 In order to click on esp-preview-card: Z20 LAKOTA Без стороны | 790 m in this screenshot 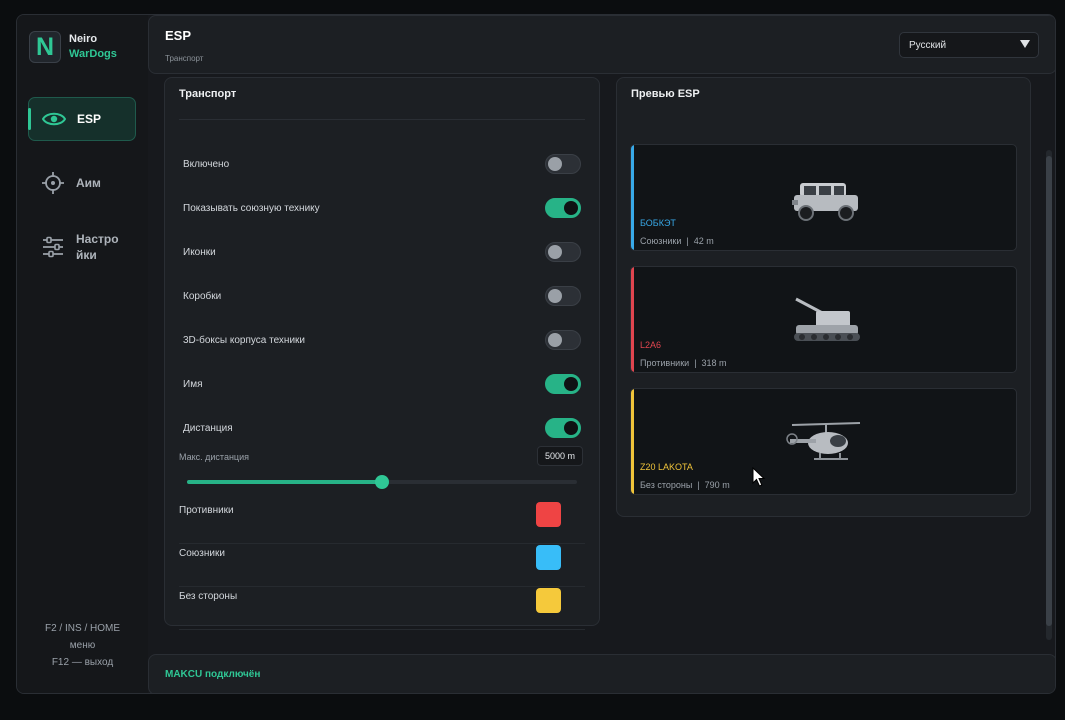, I will do `click(823, 441)`.